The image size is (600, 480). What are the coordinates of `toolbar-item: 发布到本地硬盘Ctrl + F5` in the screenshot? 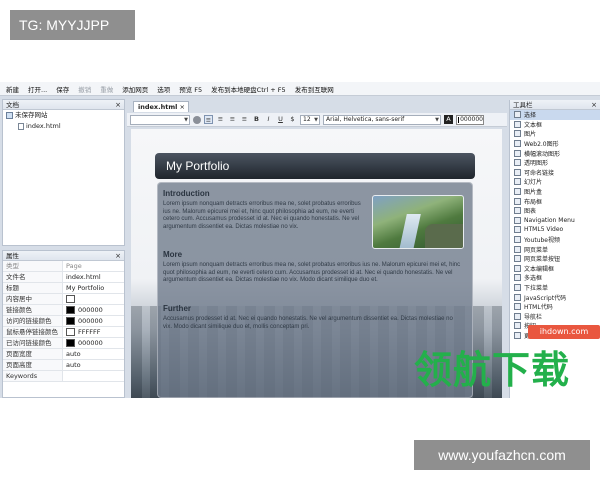 It's located at (248, 89).